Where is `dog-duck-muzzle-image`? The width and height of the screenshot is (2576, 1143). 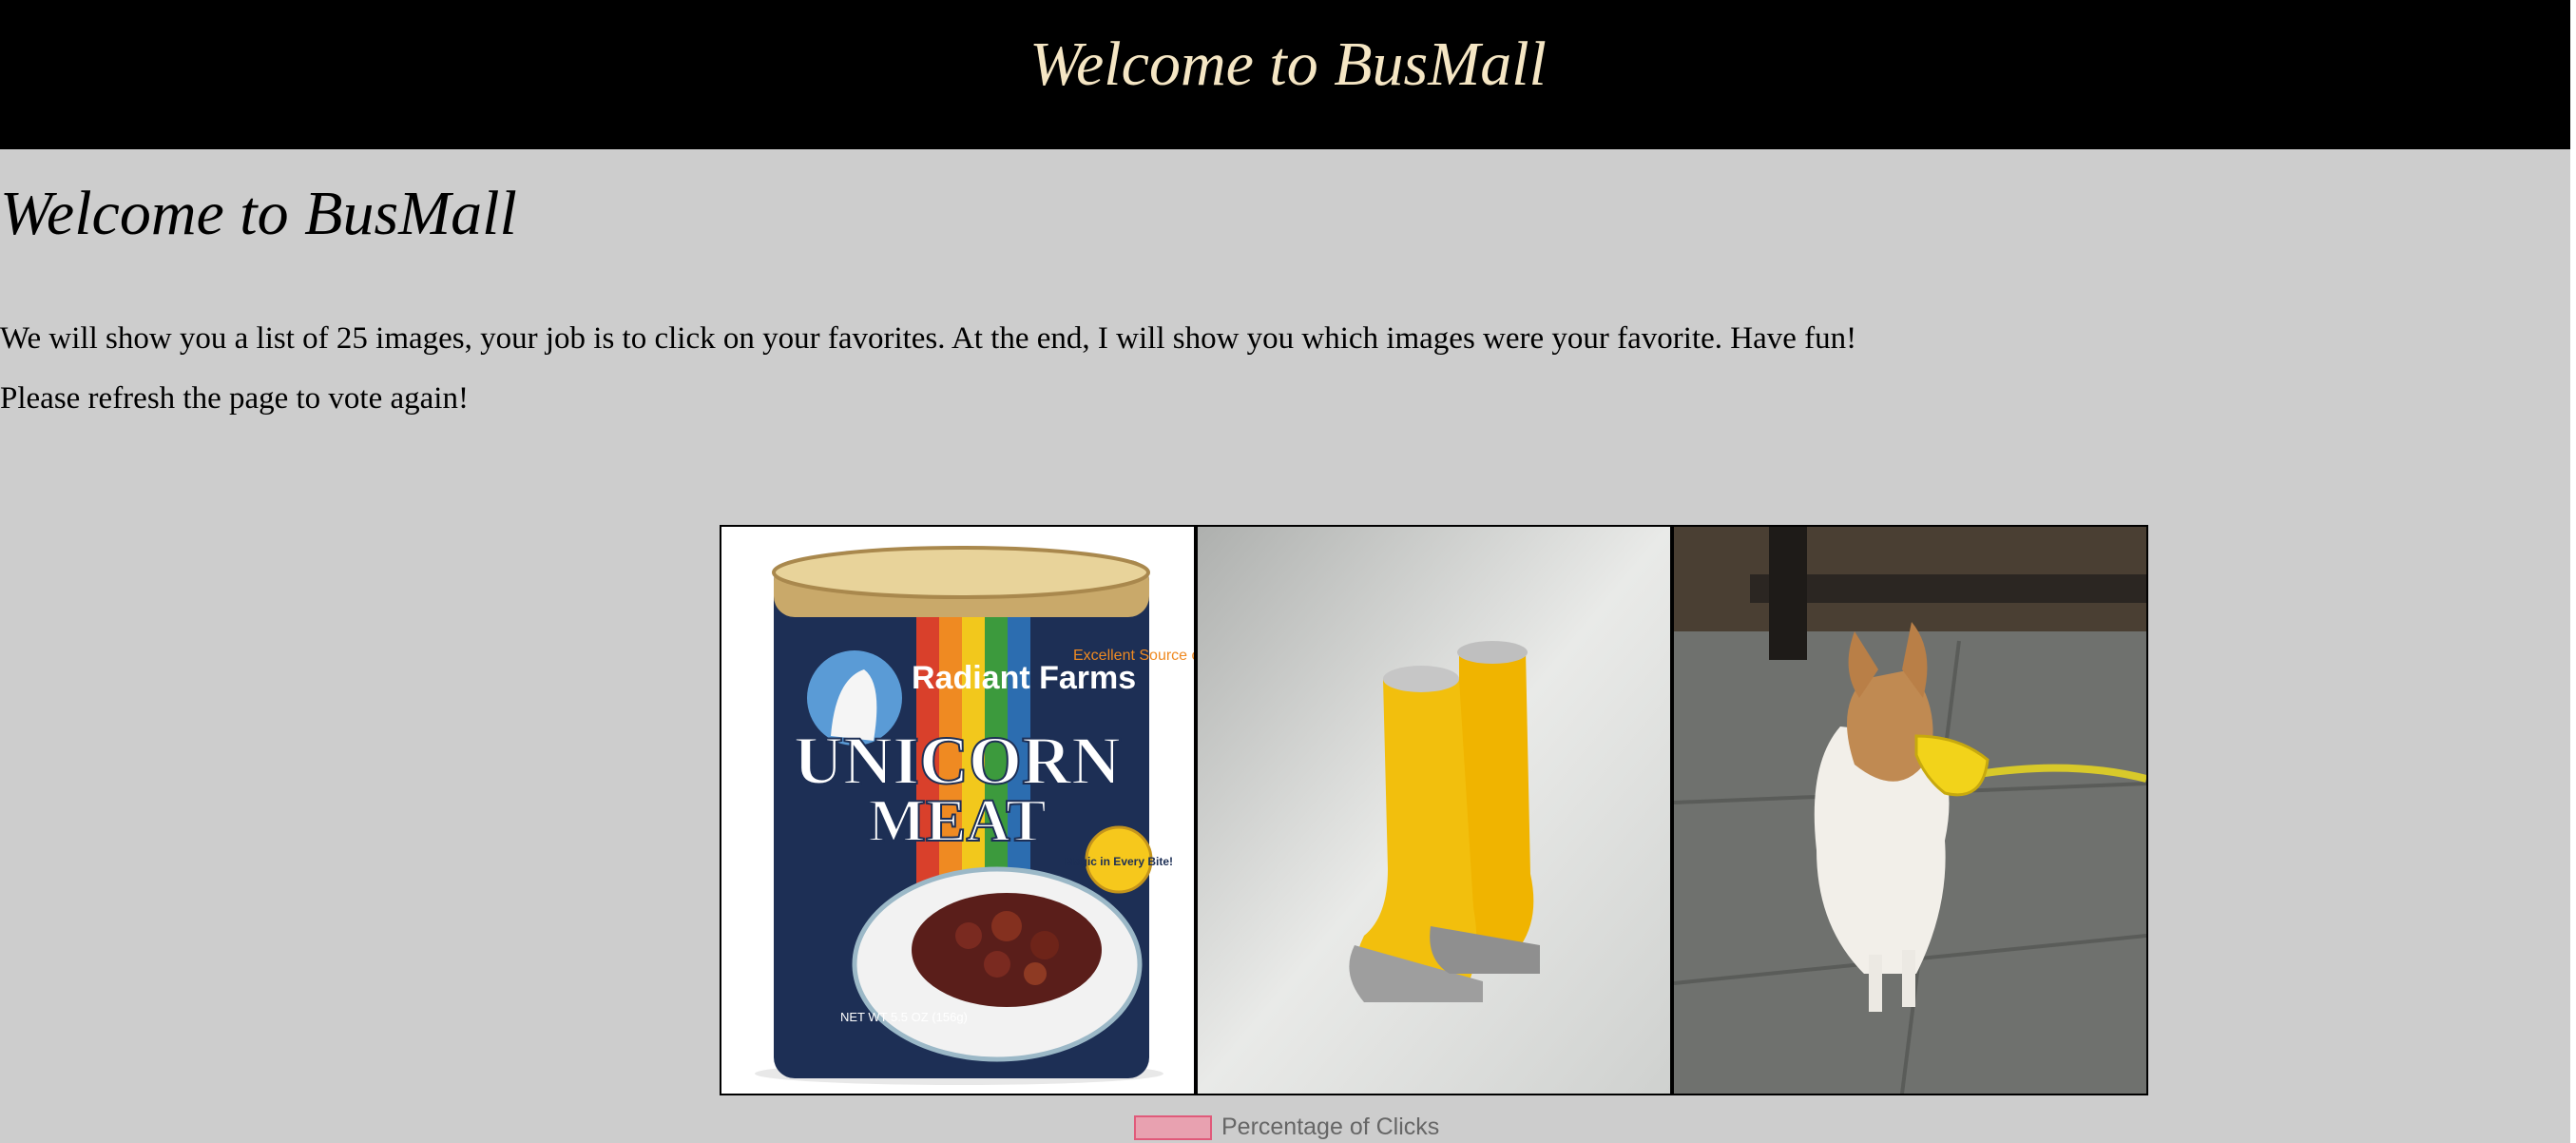
dog-duck-muzzle-image is located at coordinates (1910, 811).